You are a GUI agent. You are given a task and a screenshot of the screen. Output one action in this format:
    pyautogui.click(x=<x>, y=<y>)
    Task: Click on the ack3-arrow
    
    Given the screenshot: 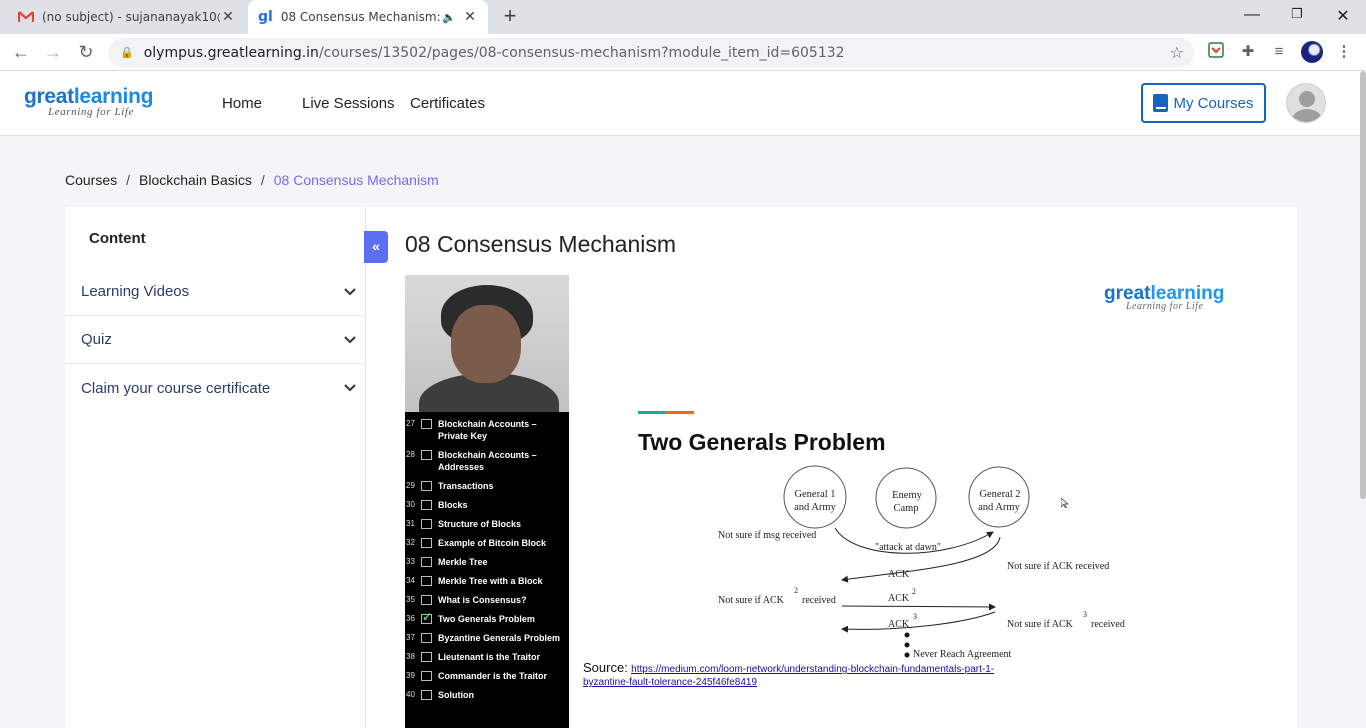 What is the action you would take?
    pyautogui.click(x=918, y=622)
    